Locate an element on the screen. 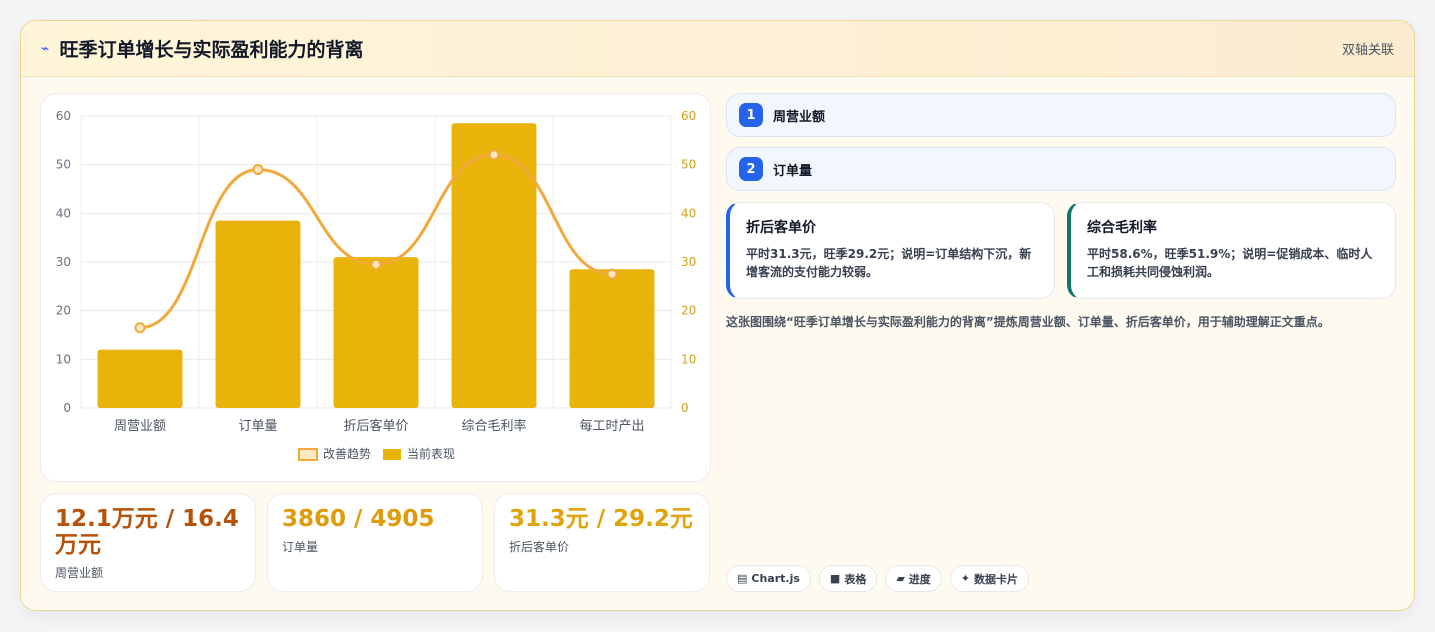 The height and width of the screenshot is (632, 1435). number-badge: 1 is located at coordinates (751, 115).